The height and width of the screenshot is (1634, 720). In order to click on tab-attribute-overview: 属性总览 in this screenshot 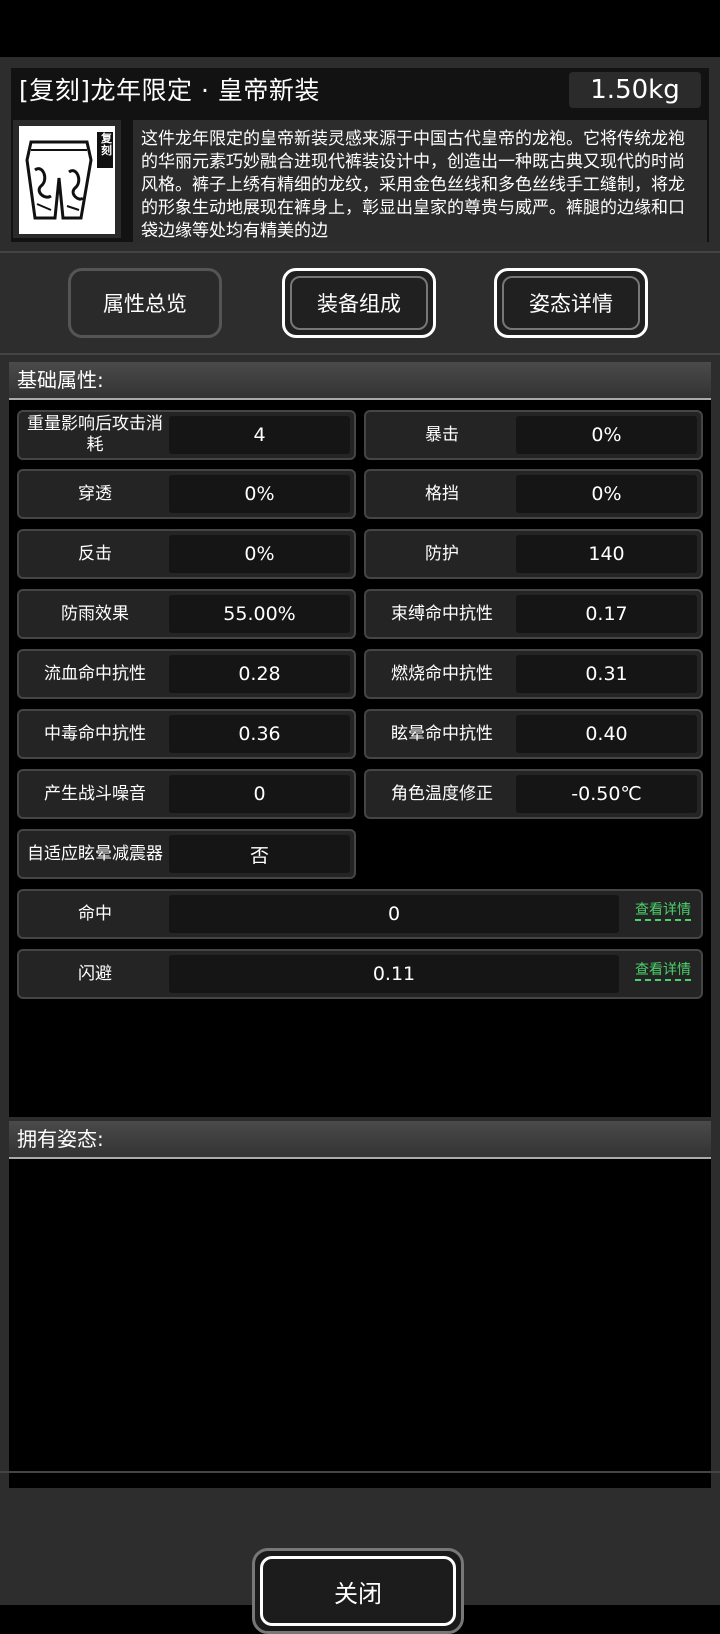, I will do `click(145, 303)`.